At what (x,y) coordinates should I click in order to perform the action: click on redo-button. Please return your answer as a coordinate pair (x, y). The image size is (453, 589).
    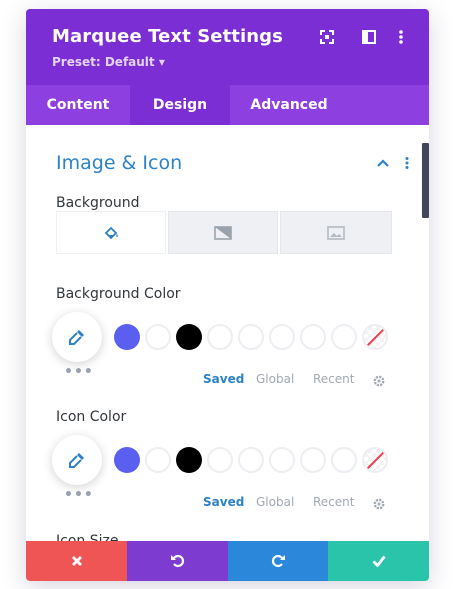
    Looking at the image, I should click on (278, 561).